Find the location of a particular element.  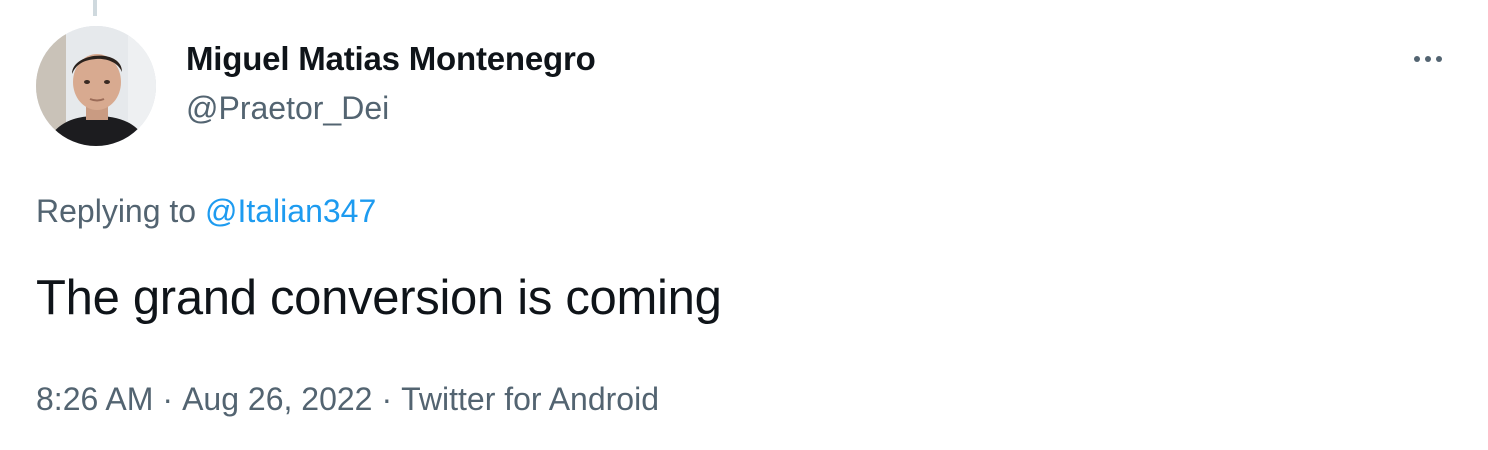

replying-to-prefix: Replying to is located at coordinates (116, 211).